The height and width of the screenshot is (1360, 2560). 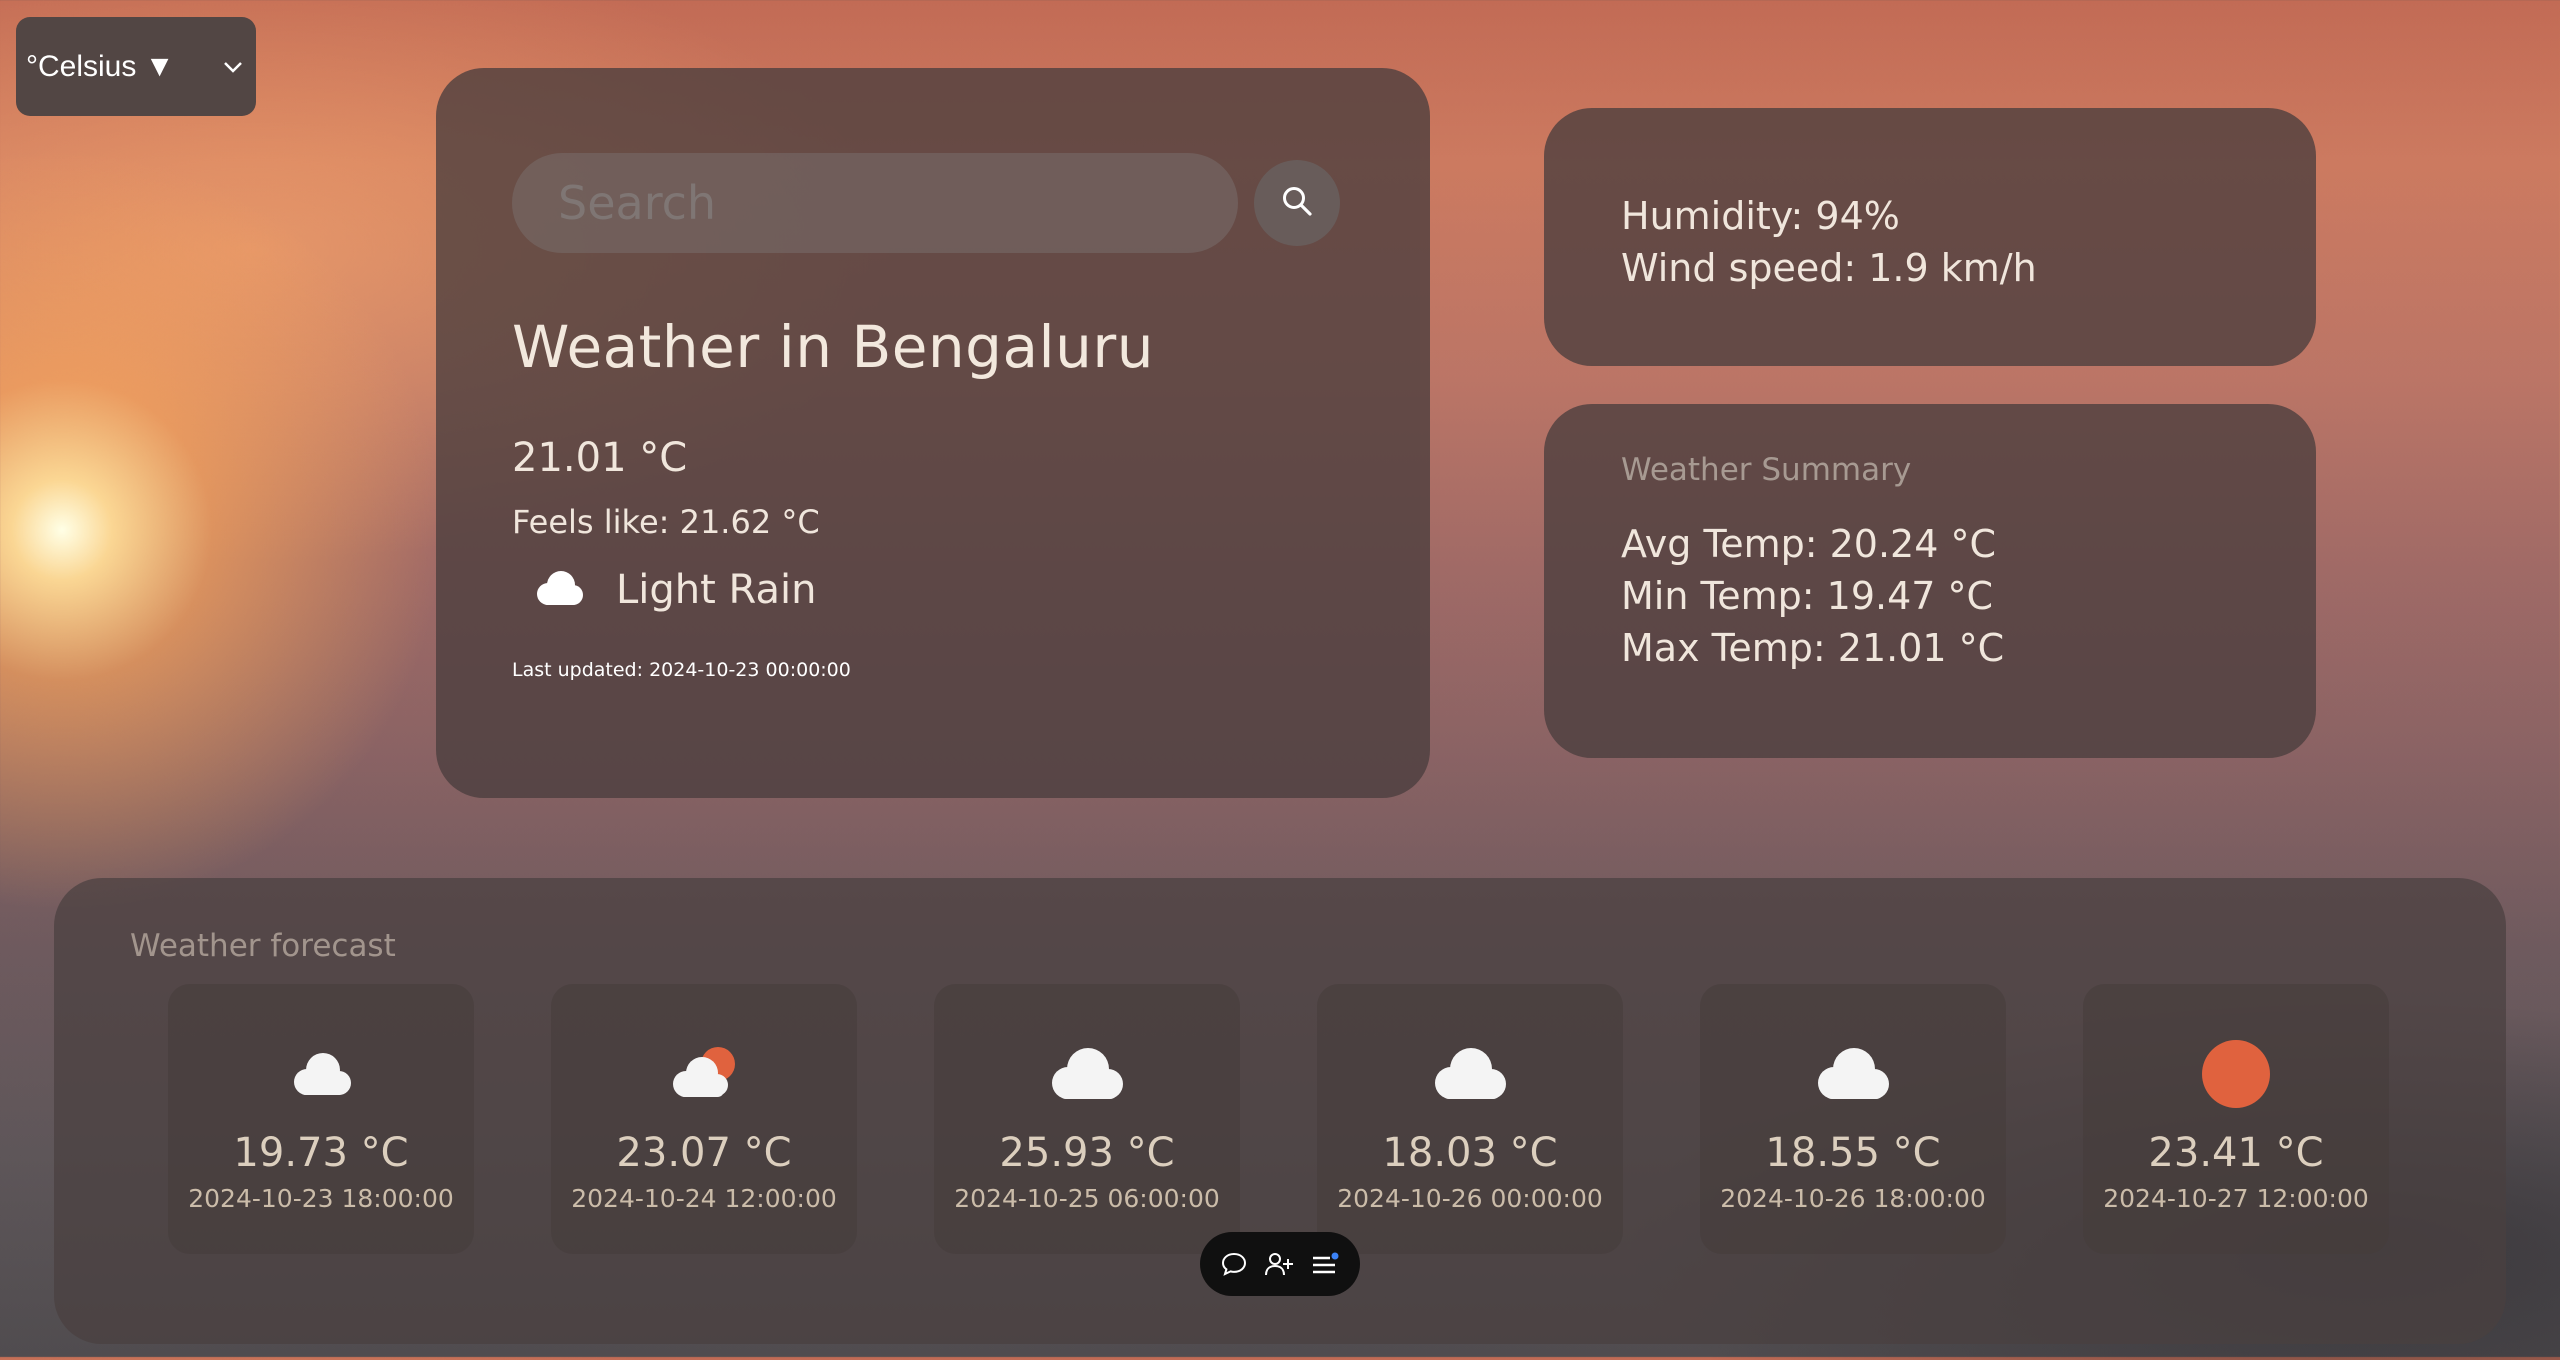 What do you see at coordinates (321, 1153) in the screenshot?
I see `forecast-temp: 19.73 °C` at bounding box center [321, 1153].